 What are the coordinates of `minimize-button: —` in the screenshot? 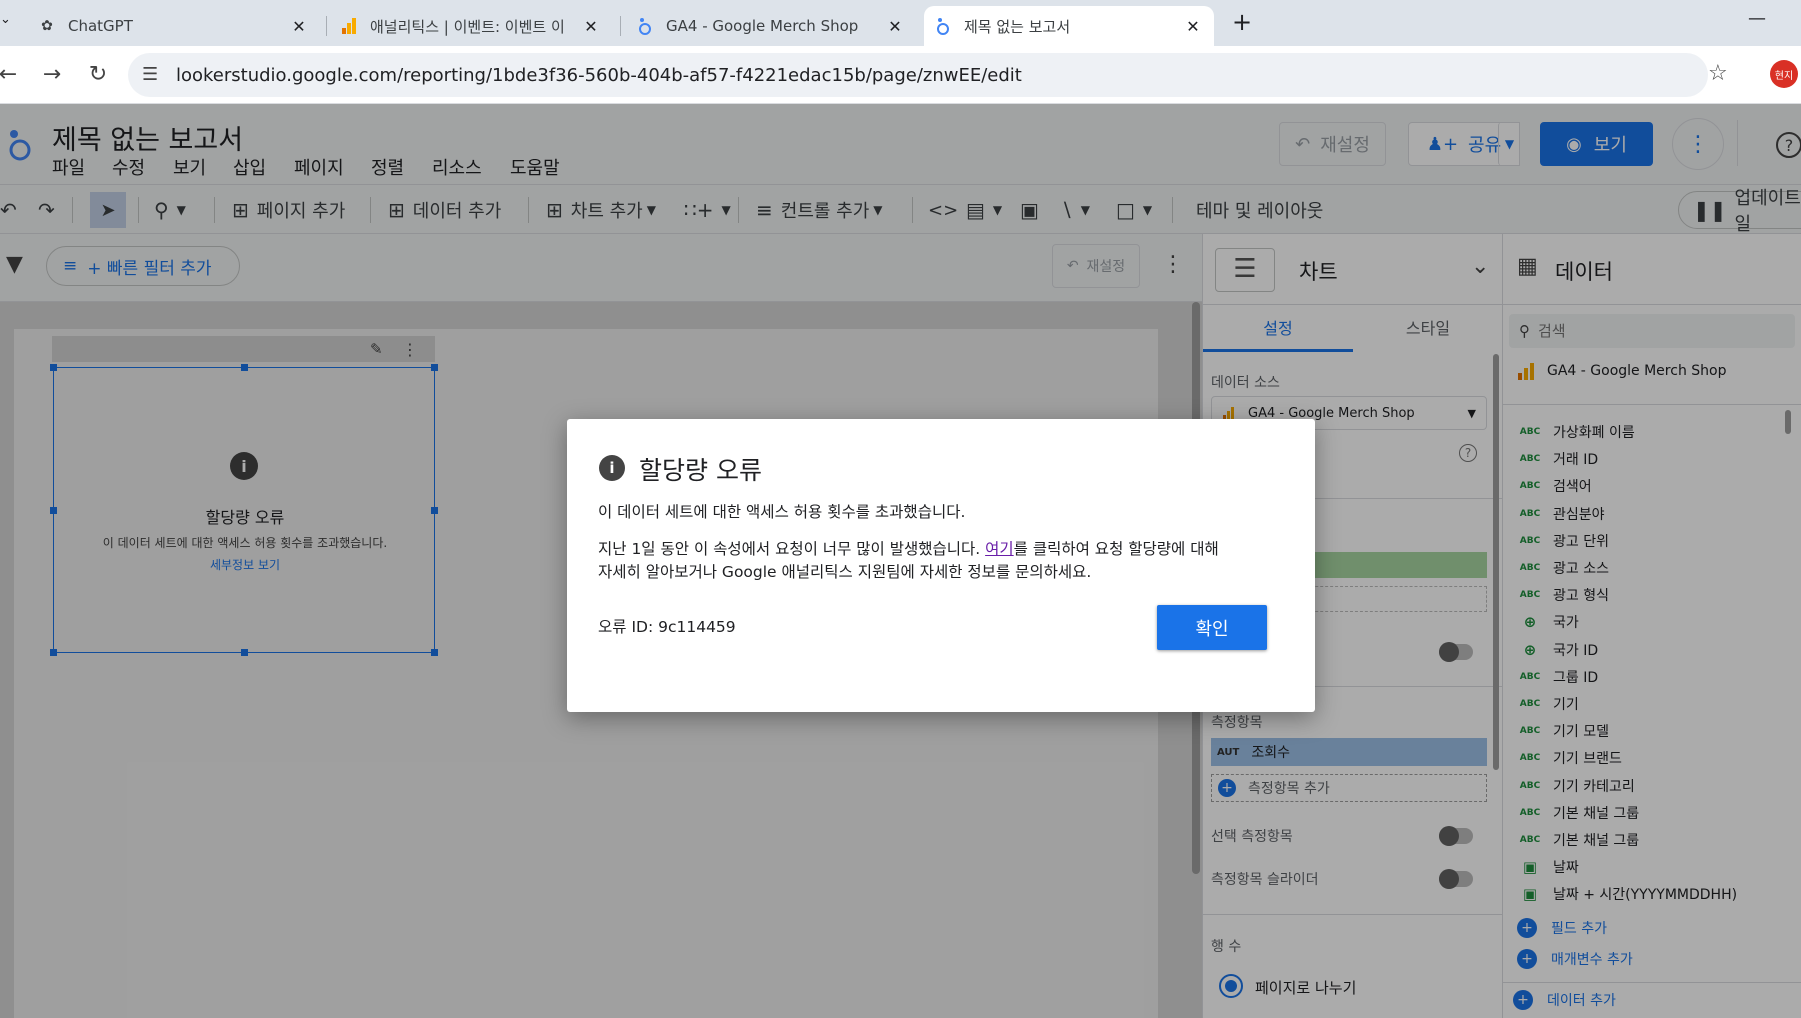 It's located at (1759, 19).